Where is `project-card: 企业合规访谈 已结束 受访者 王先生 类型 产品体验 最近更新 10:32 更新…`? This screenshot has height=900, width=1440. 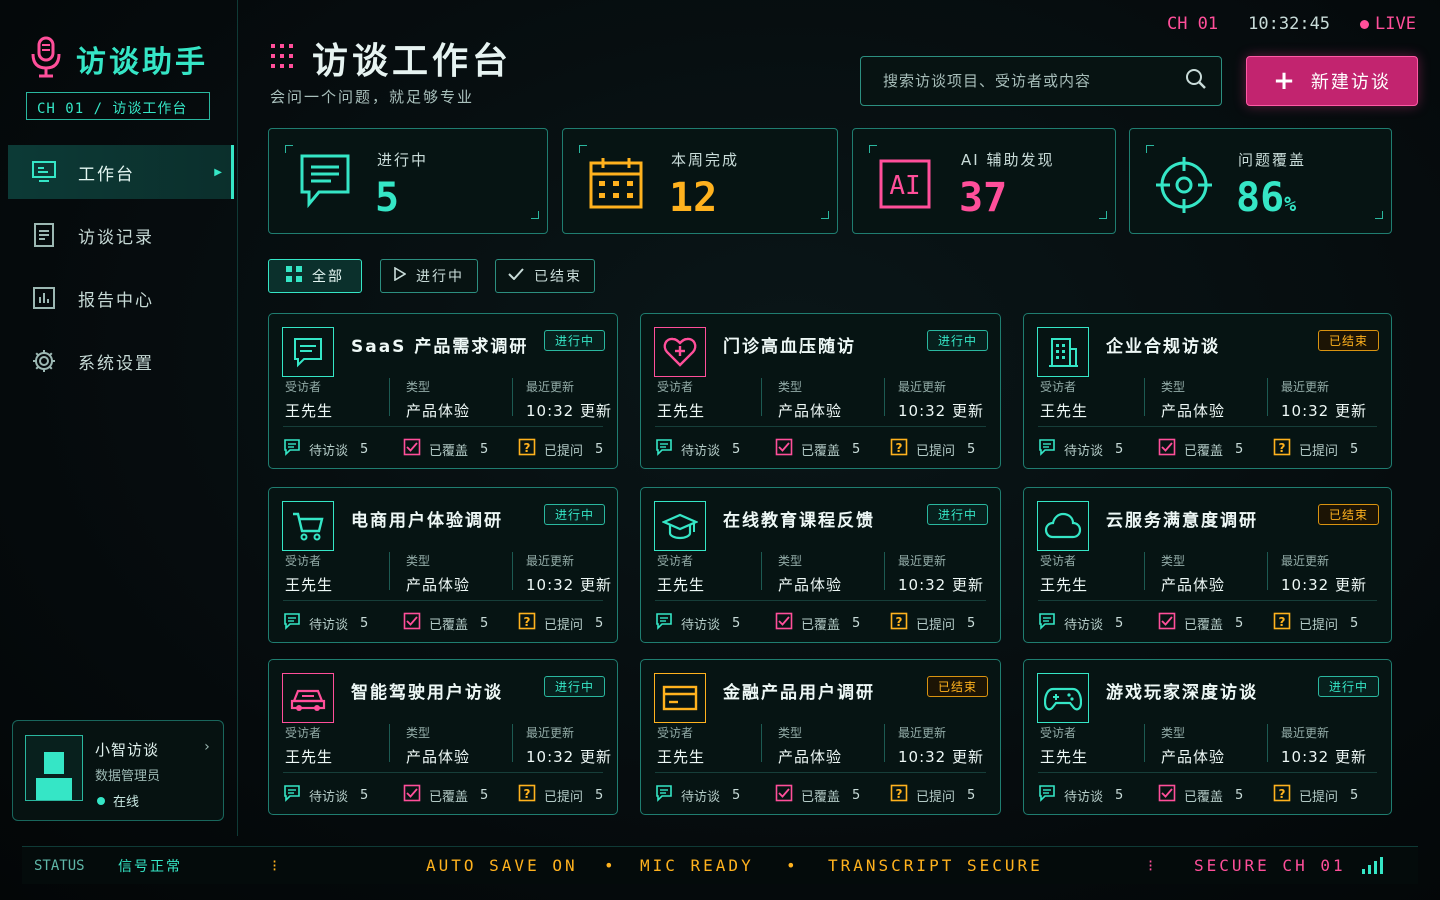 project-card: 企业合规访谈 已结束 受访者 王先生 类型 产品体验 最近更新 10:32 更新… is located at coordinates (1207, 391).